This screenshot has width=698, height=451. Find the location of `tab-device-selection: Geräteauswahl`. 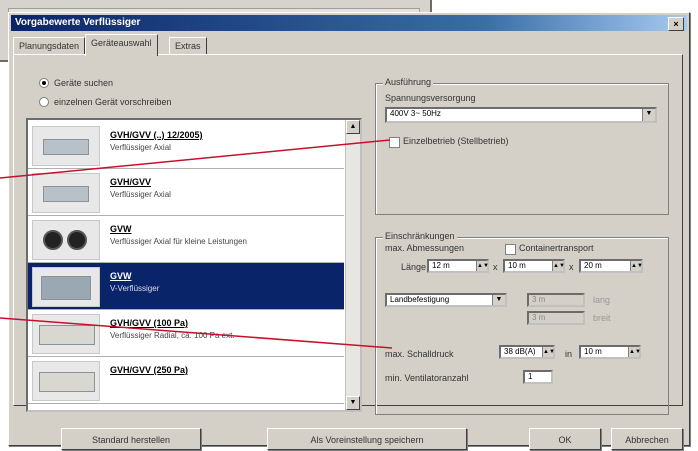

tab-device-selection: Geräteauswahl is located at coordinates (121, 45).